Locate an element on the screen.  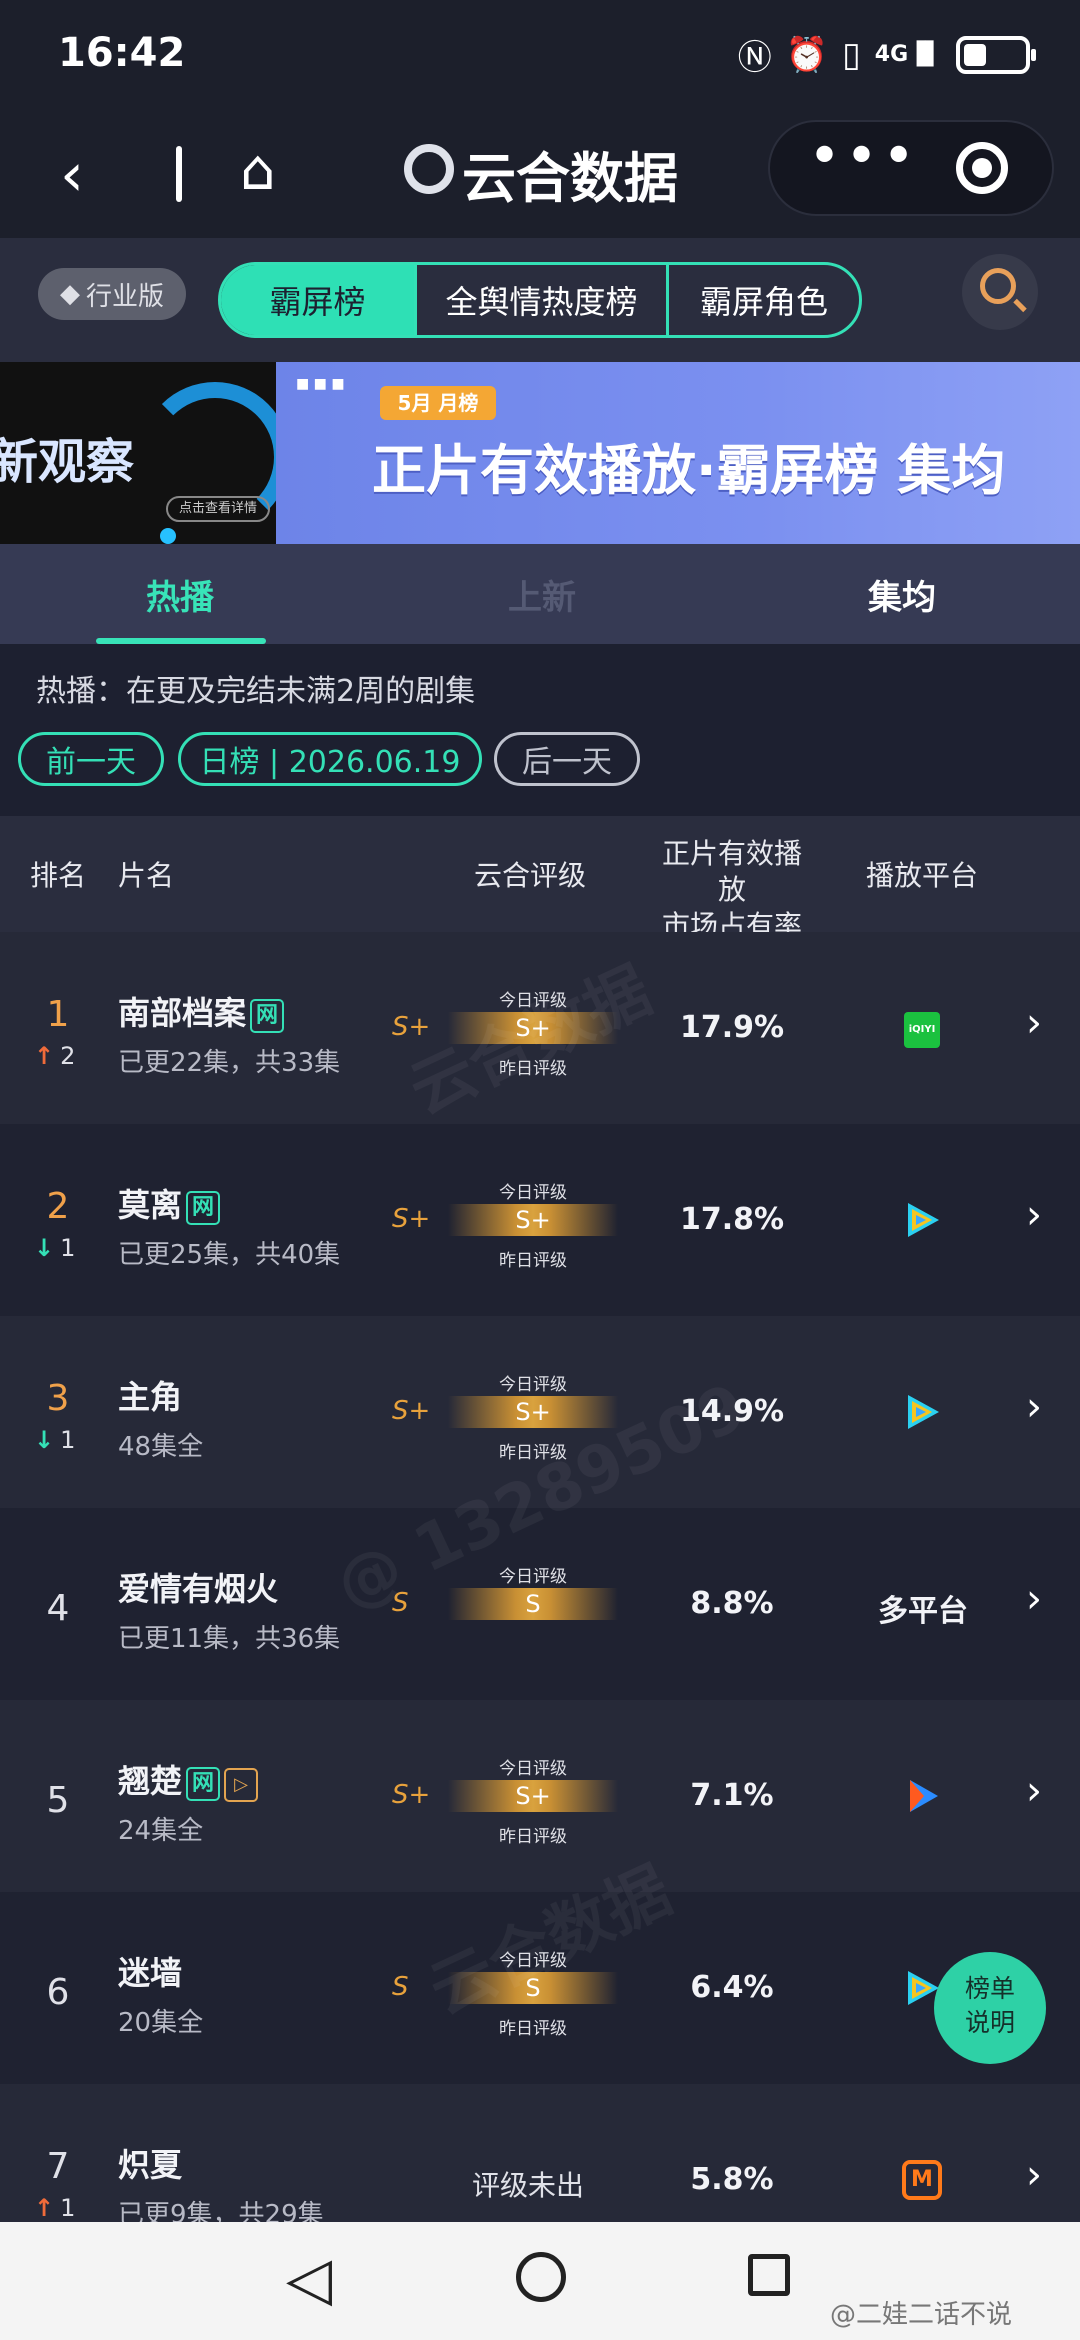
list-tabs: 热播 上新 集均 is located at coordinates (540, 594).